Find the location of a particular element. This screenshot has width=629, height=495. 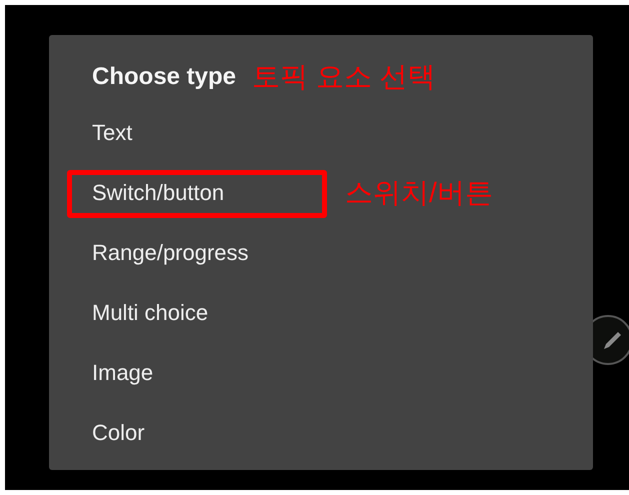

type-option: Switch/button is located at coordinates (158, 193).